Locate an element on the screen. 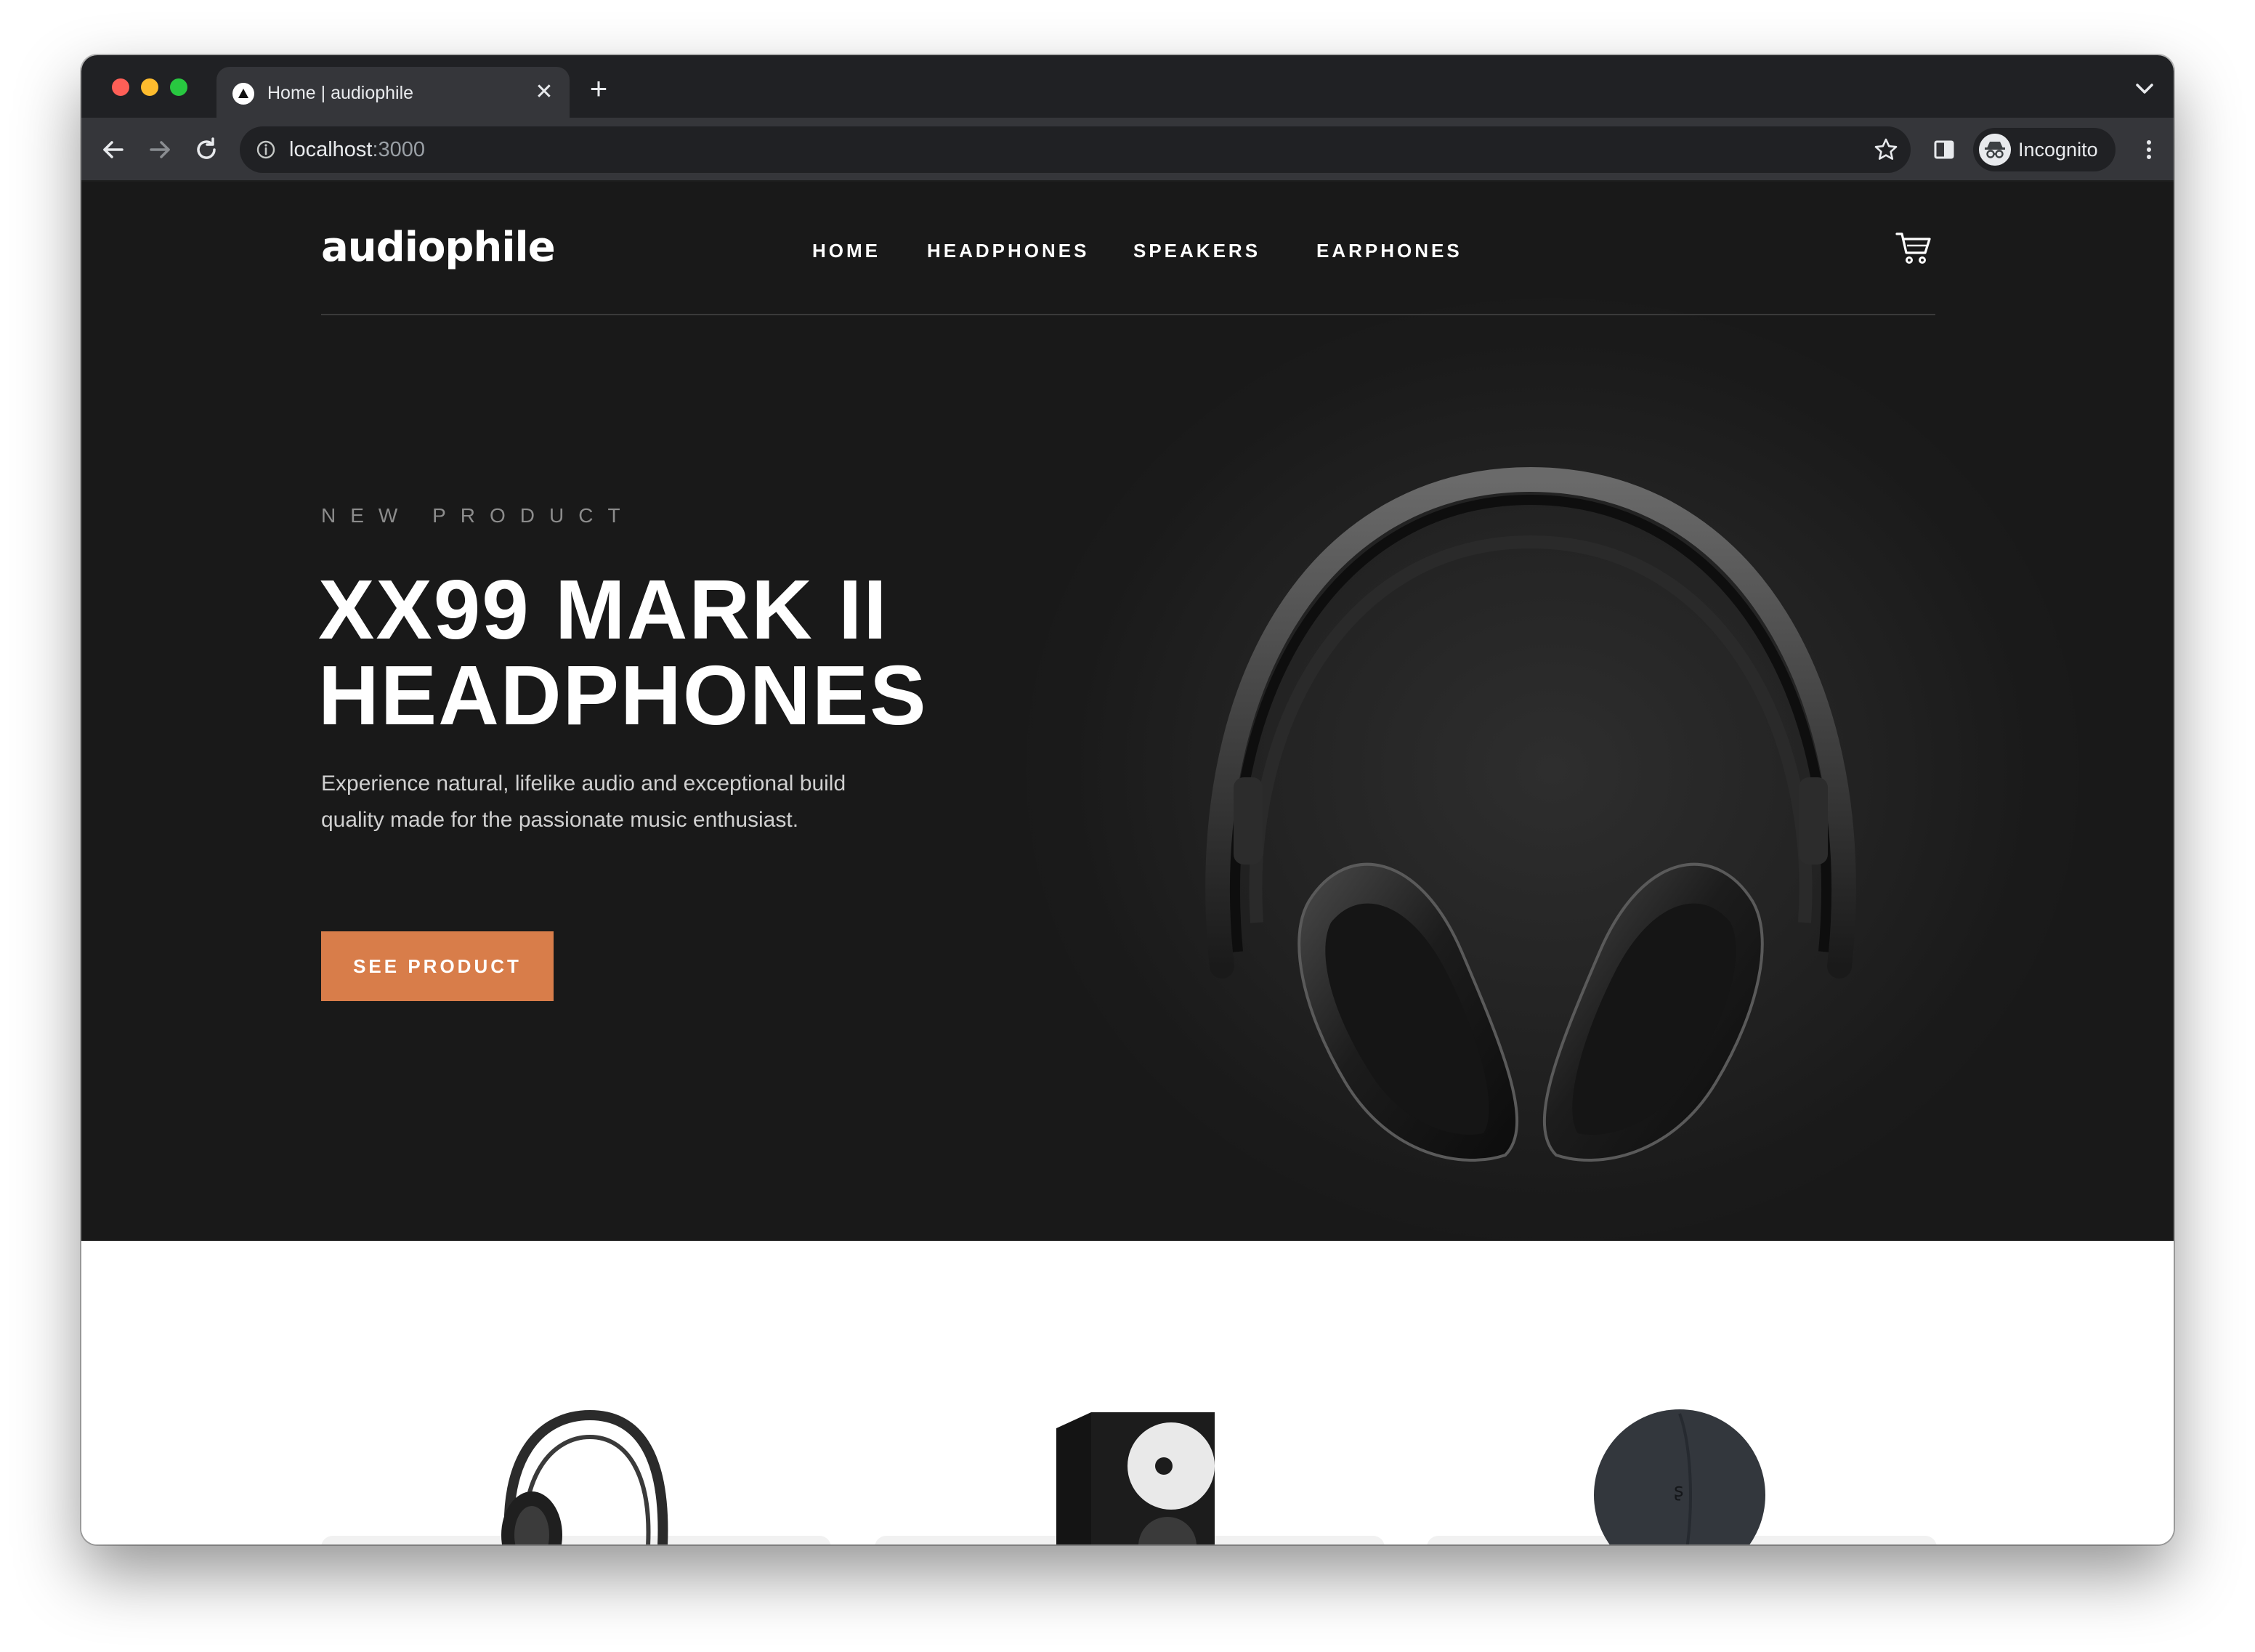 This screenshot has height=1652, width=2255. nav-divider is located at coordinates (1128, 314).